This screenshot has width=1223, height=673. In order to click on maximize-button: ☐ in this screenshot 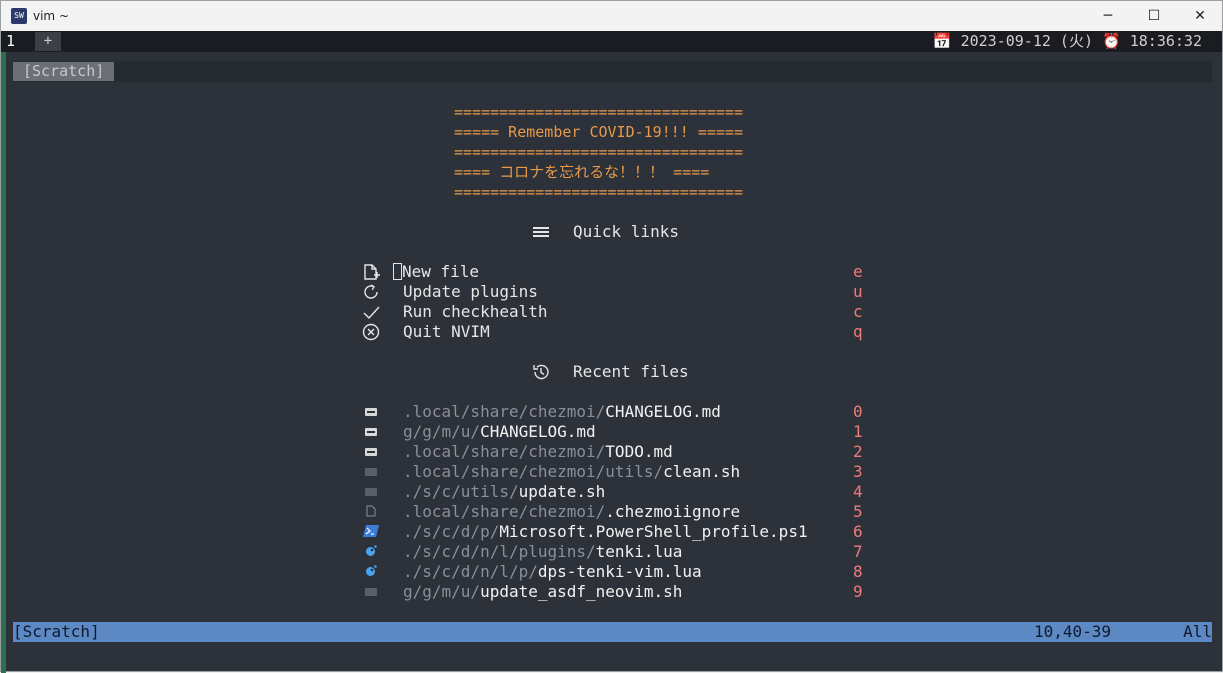, I will do `click(1154, 16)`.